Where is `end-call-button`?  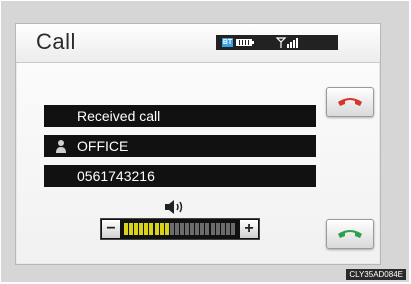 end-call-button is located at coordinates (350, 102).